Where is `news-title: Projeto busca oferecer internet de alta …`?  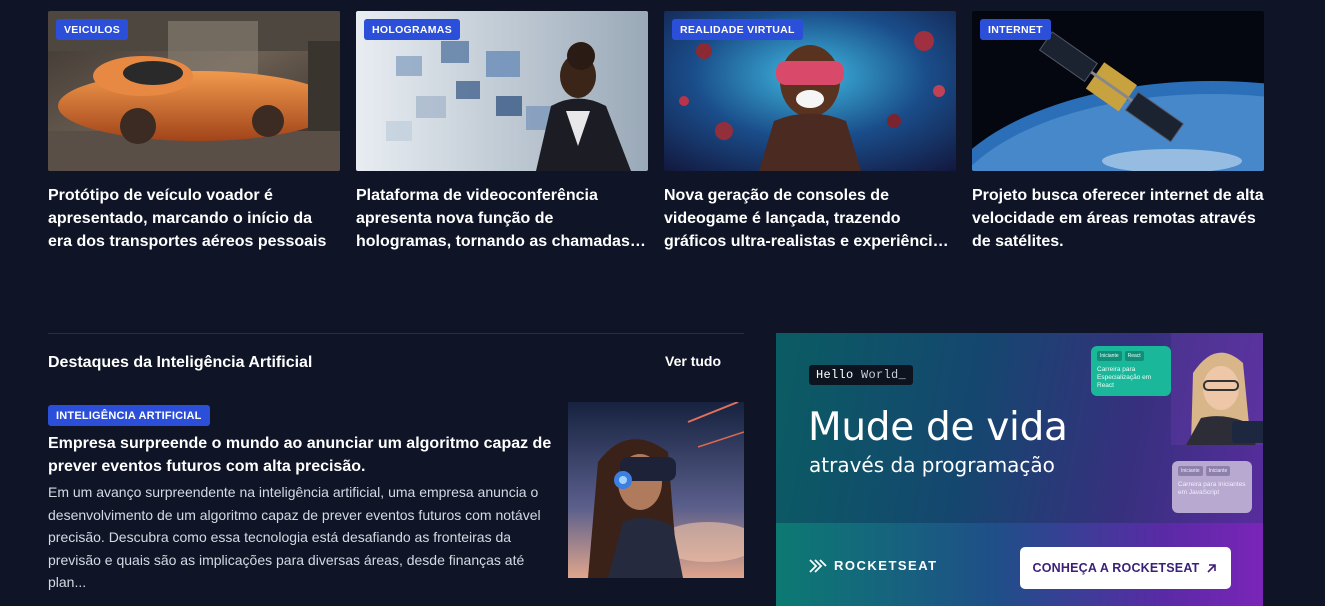 news-title: Projeto busca oferecer internet de alta … is located at coordinates (1118, 218).